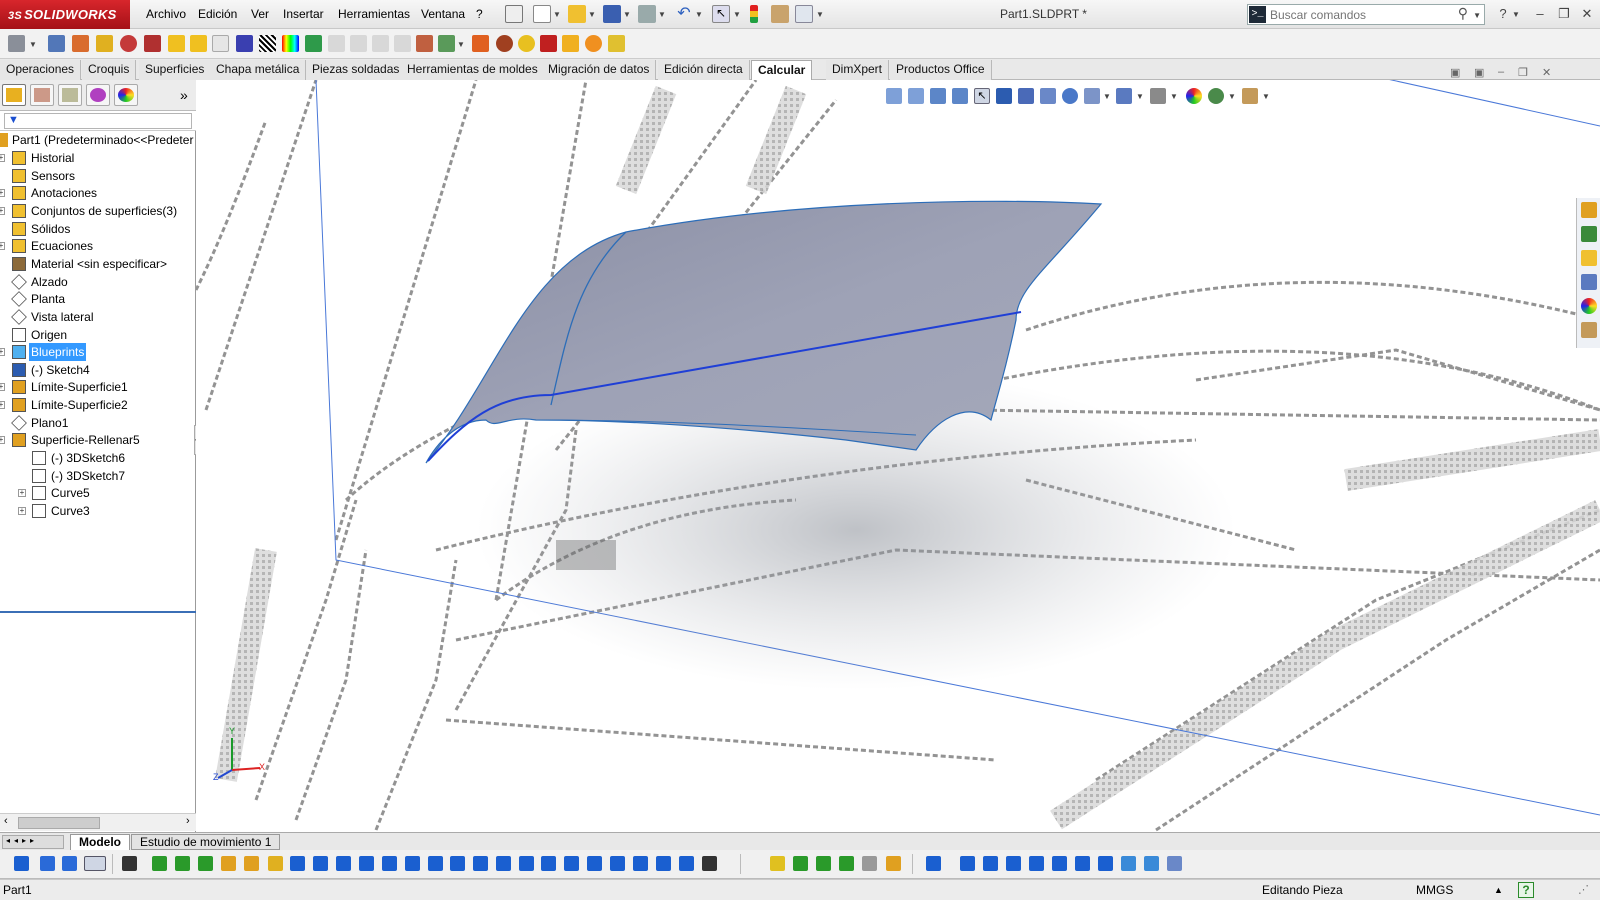 Image resolution: width=1600 pixels, height=900 pixels. What do you see at coordinates (1013, 863) in the screenshot?
I see `back-view-icon` at bounding box center [1013, 863].